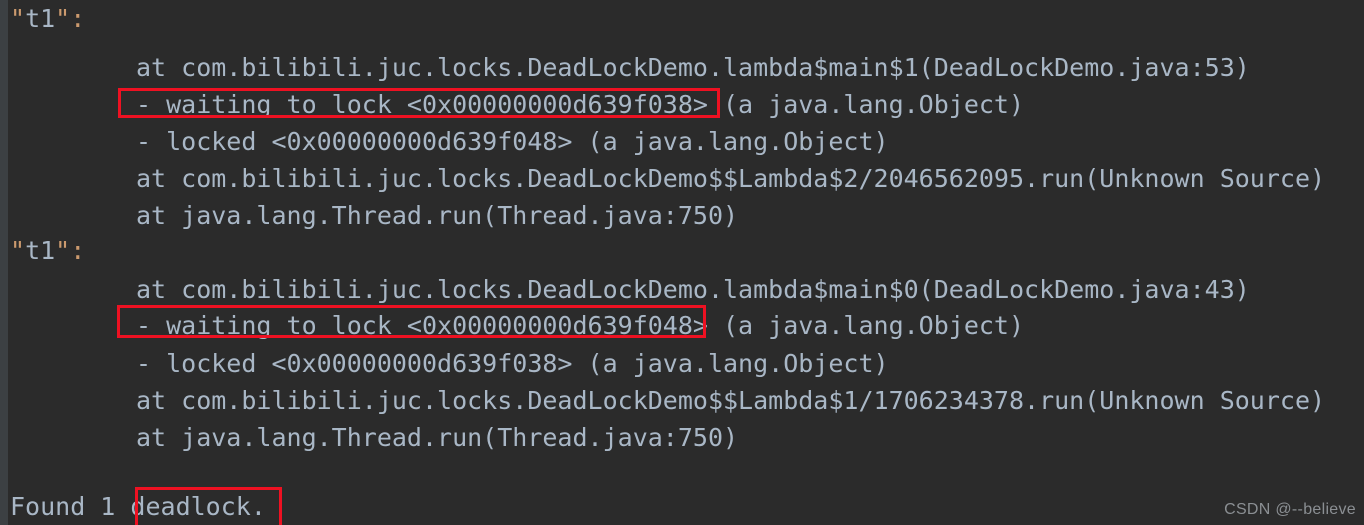 The width and height of the screenshot is (1364, 525). Describe the element at coordinates (138, 506) in the screenshot. I see `deadlock-summary-line: Found 1 deadlock.` at that location.